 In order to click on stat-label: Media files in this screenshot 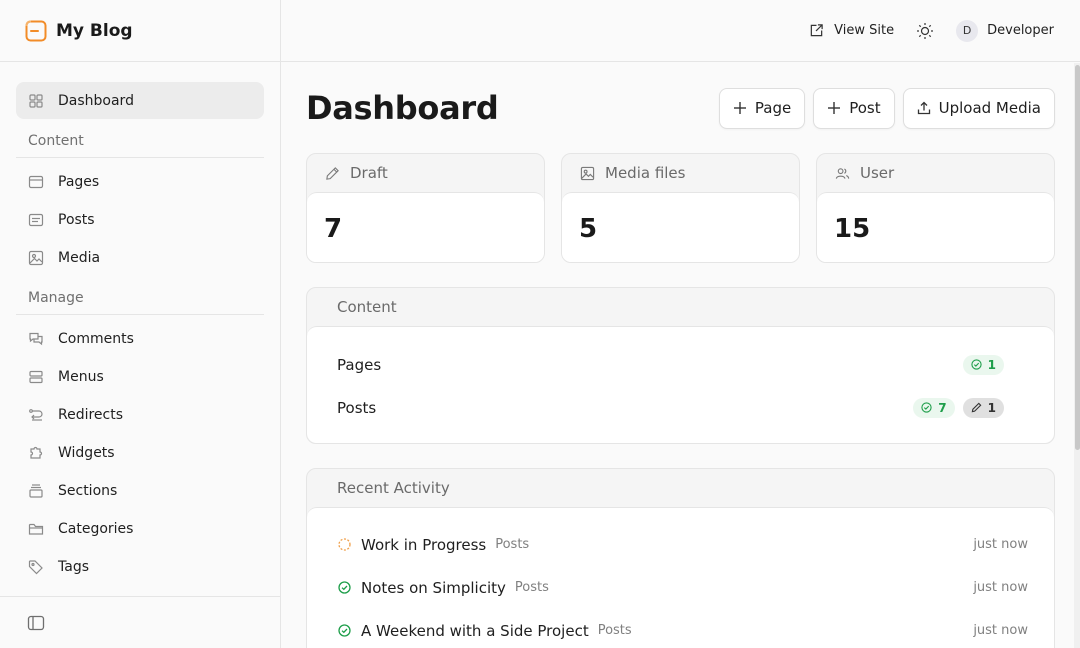, I will do `click(645, 173)`.